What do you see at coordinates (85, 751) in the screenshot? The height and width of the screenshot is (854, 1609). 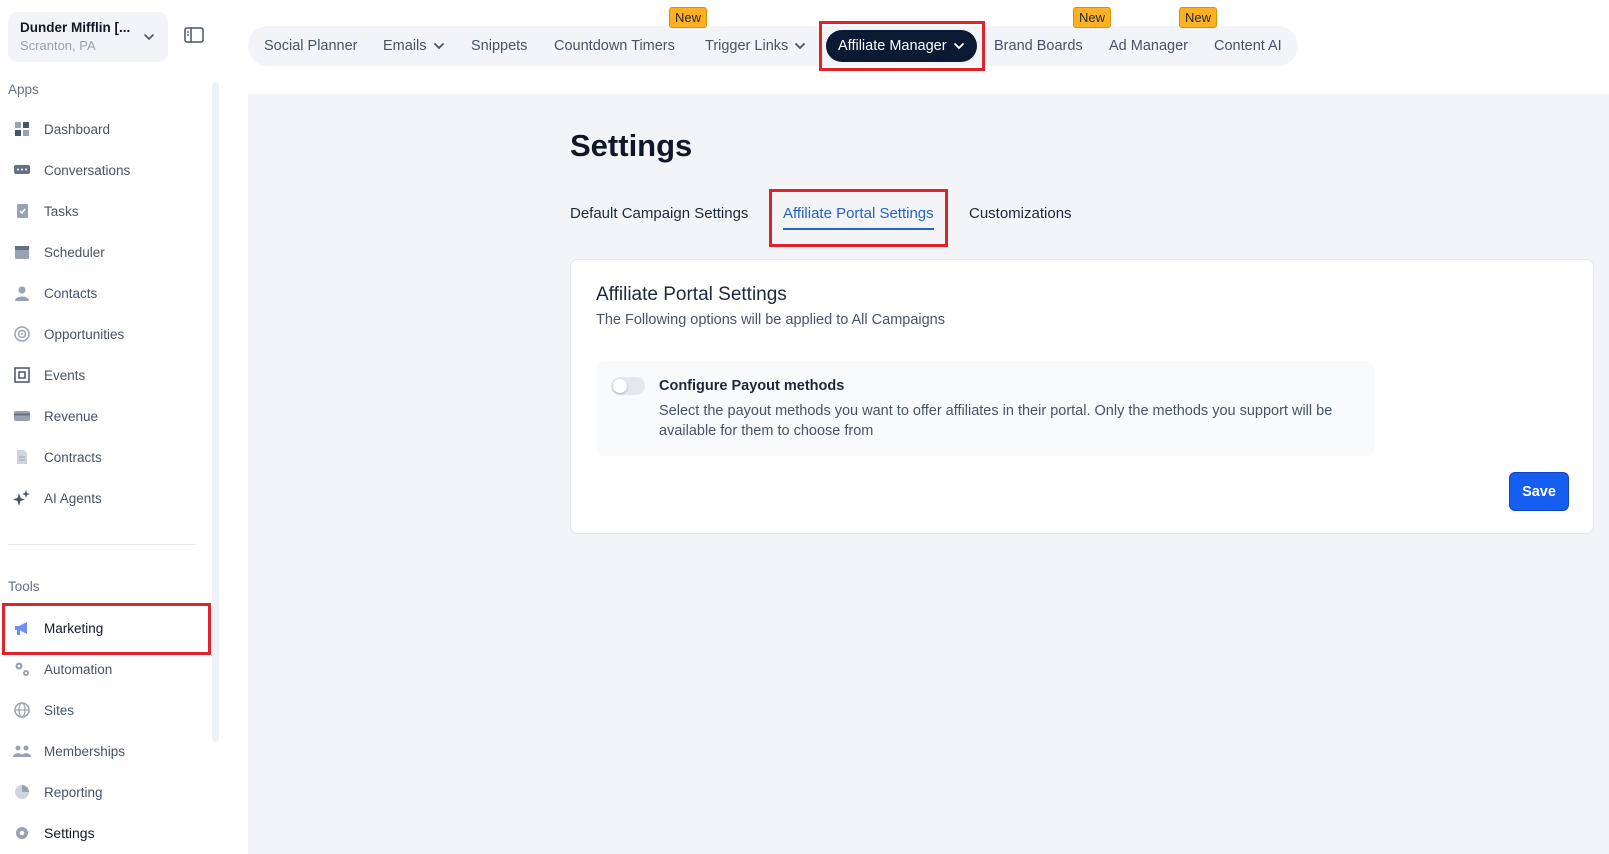 I see `sidebar-item-label: Memberships` at bounding box center [85, 751].